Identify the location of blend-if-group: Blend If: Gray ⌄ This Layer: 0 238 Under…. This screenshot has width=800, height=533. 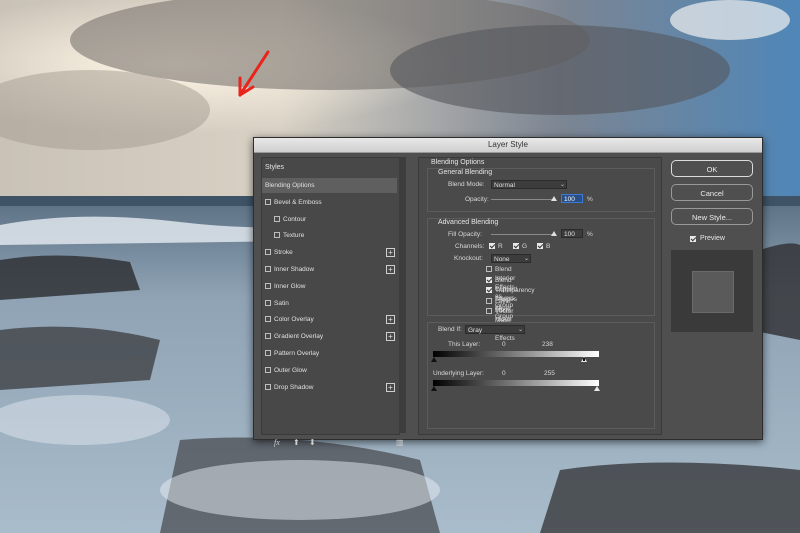
(541, 375).